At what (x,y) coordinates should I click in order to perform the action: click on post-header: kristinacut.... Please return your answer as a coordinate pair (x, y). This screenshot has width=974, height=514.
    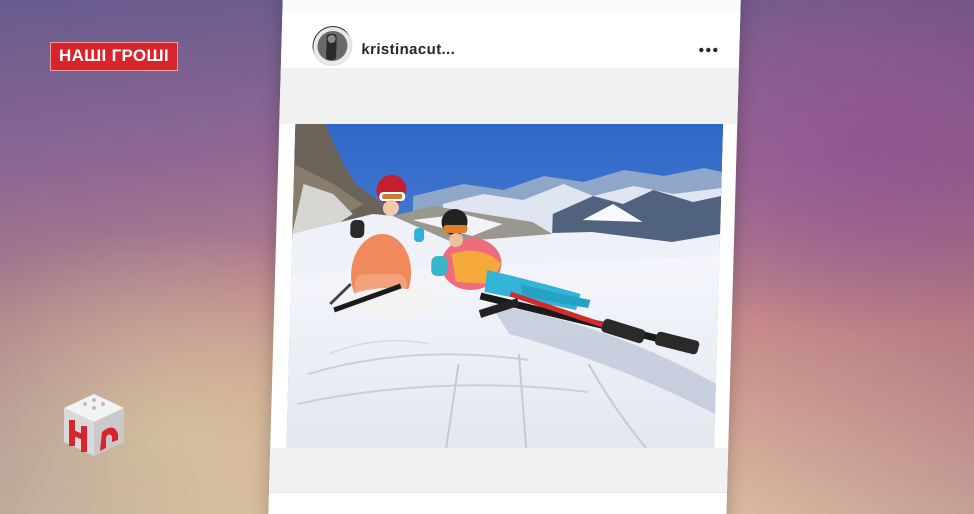
    Looking at the image, I should click on (510, 40).